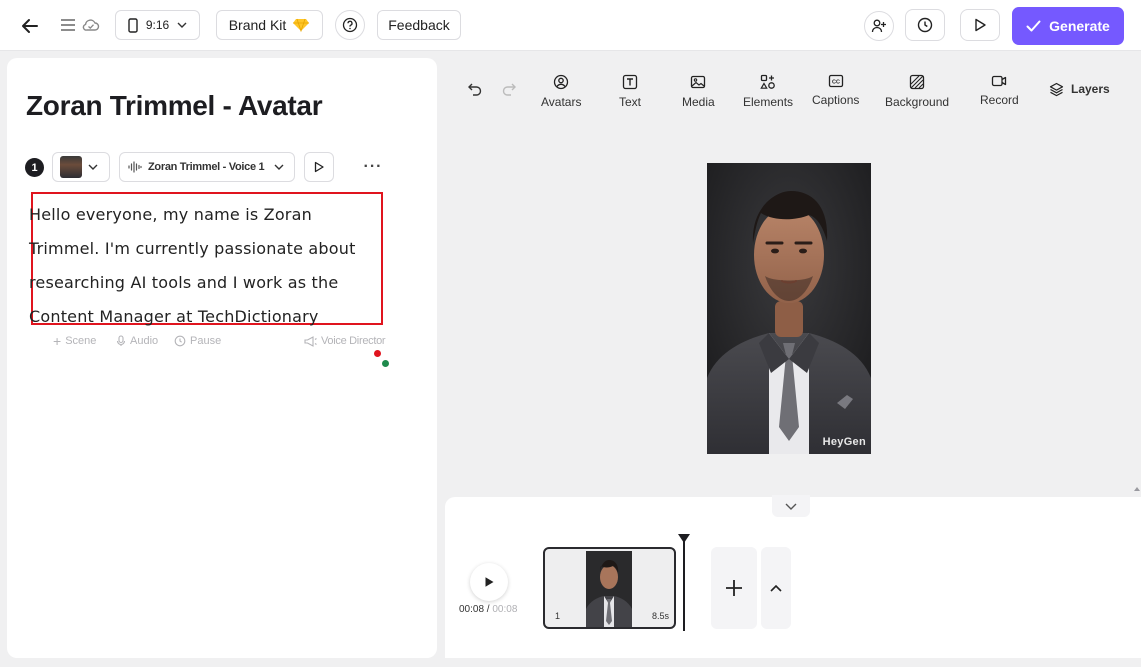 The width and height of the screenshot is (1141, 667). Describe the element at coordinates (1056, 89) in the screenshot. I see `layers-icon` at that location.